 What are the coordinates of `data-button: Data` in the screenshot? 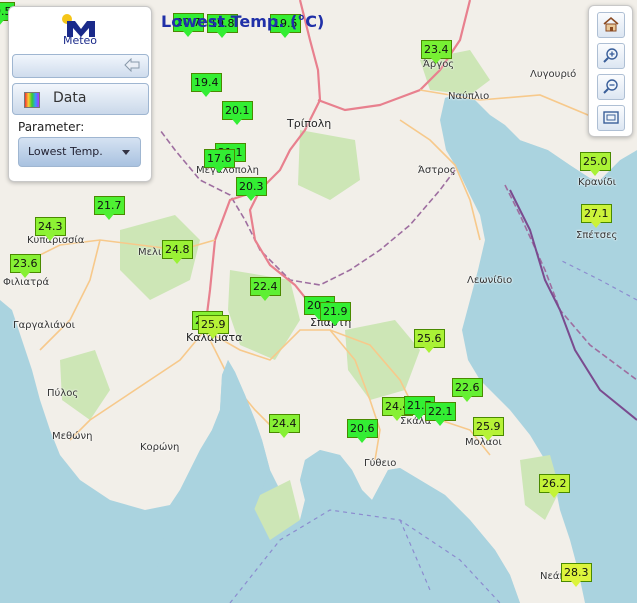 It's located at (80, 99).